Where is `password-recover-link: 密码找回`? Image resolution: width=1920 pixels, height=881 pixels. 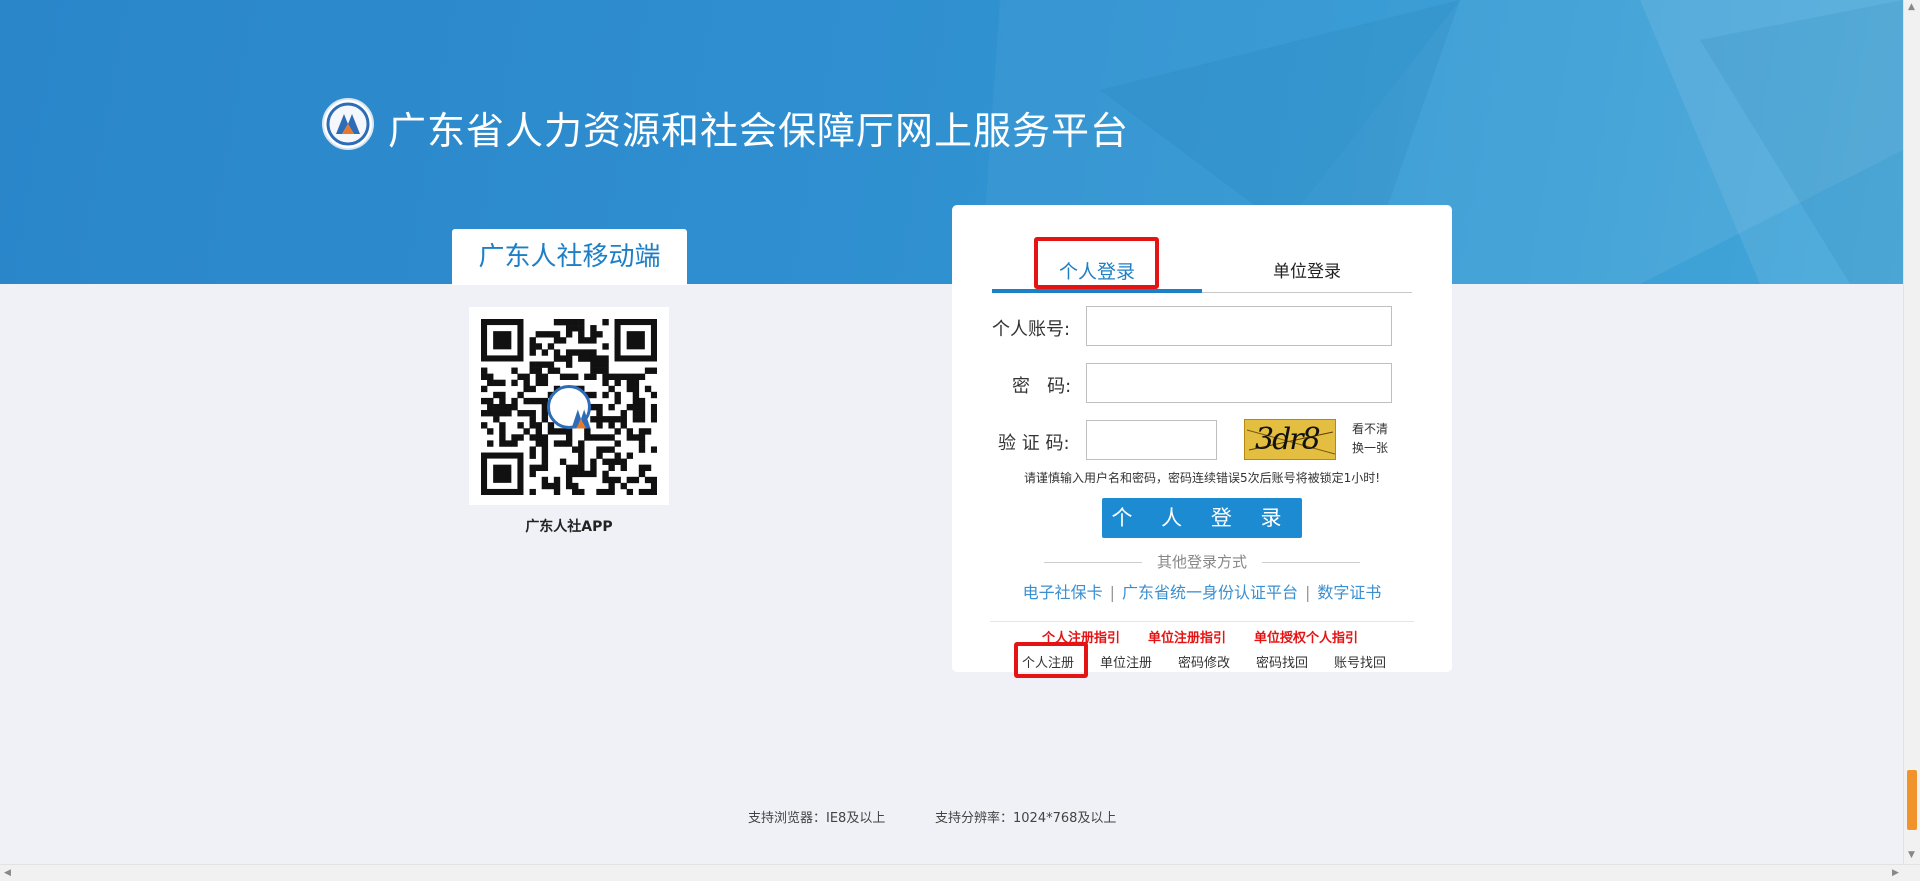
password-recover-link: 密码找回 is located at coordinates (1282, 661).